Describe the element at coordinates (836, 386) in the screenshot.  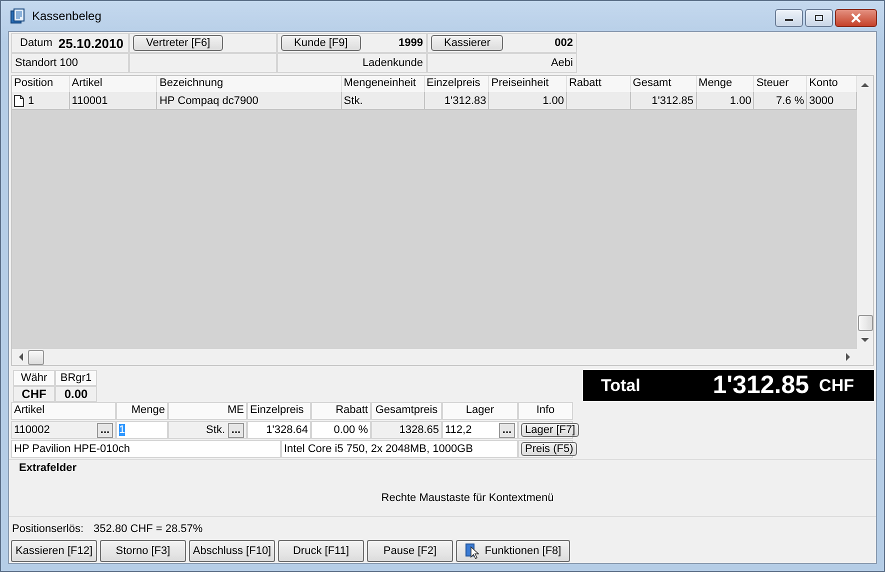
I see `total-currency: CHF` at that location.